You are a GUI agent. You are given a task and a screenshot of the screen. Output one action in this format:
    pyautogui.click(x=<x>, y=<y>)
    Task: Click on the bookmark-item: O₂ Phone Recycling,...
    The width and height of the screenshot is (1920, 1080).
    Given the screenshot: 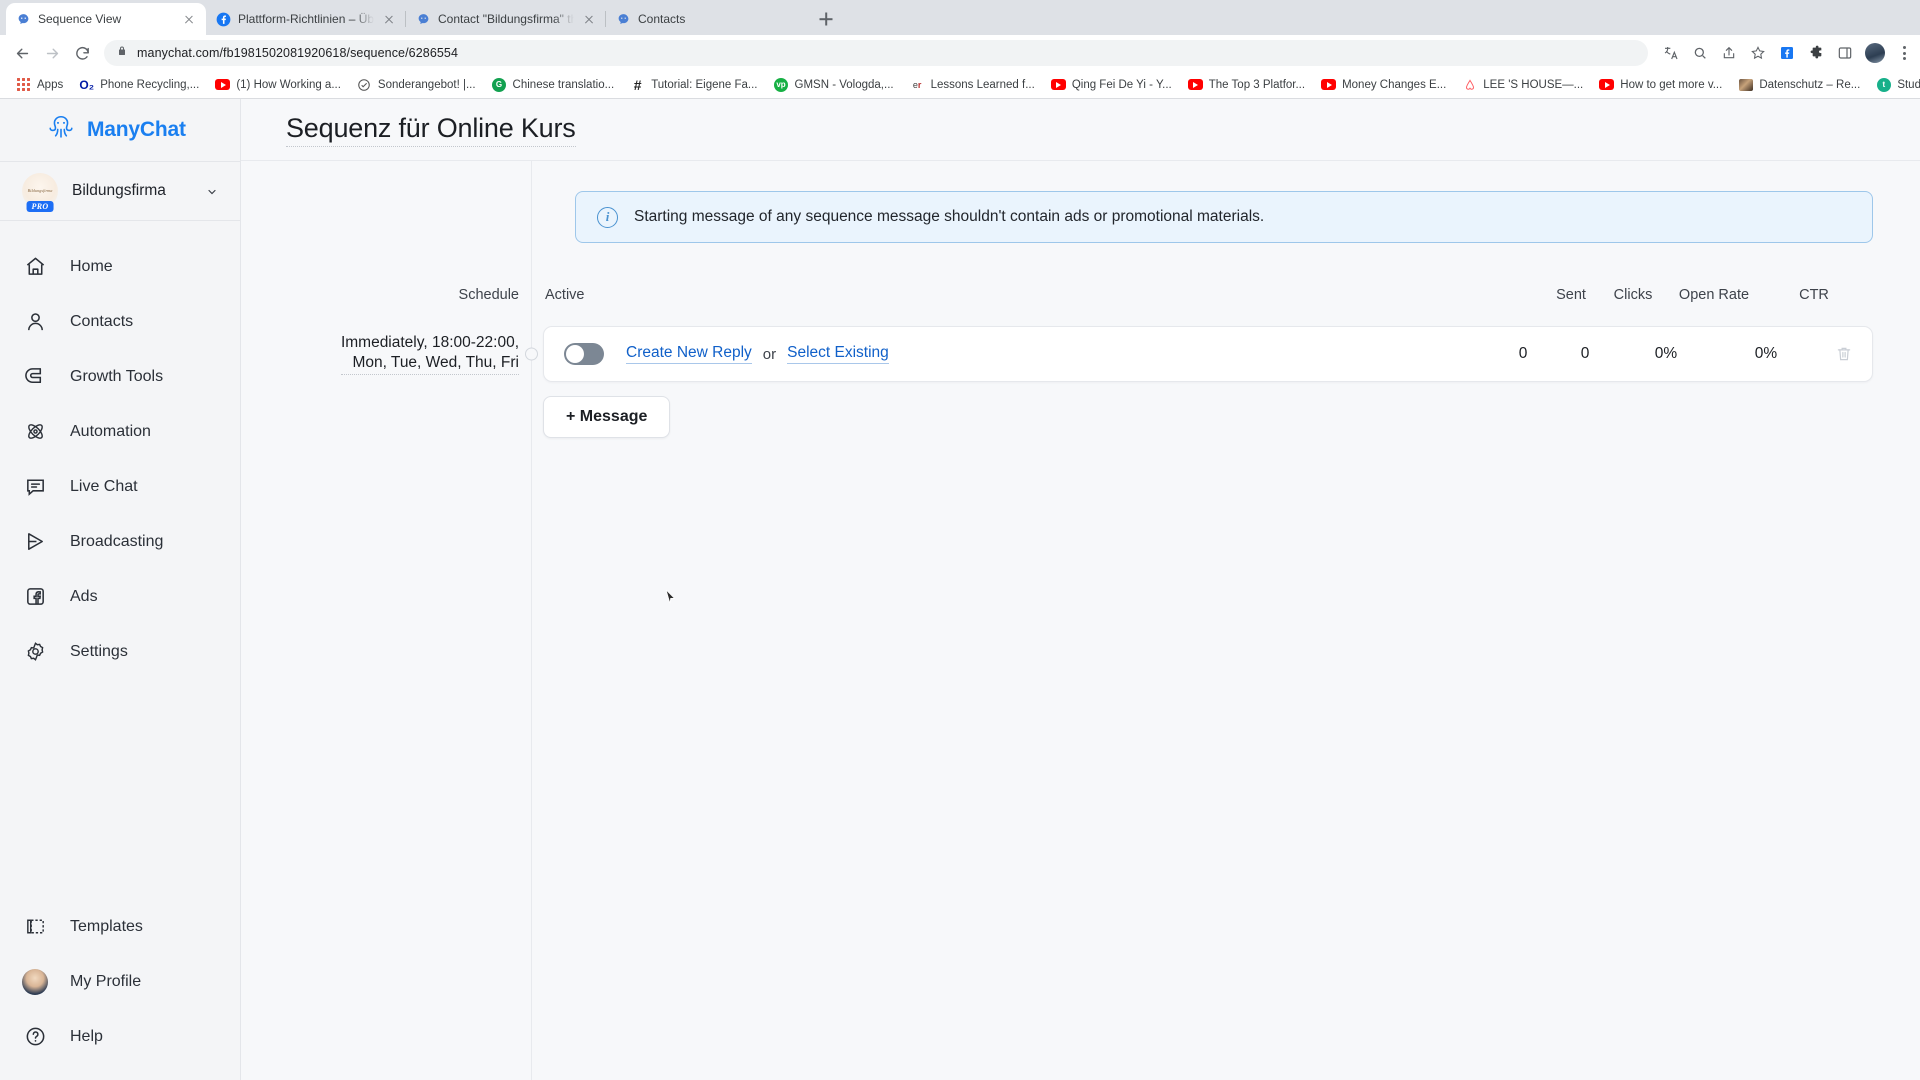 What is the action you would take?
    pyautogui.click(x=139, y=85)
    